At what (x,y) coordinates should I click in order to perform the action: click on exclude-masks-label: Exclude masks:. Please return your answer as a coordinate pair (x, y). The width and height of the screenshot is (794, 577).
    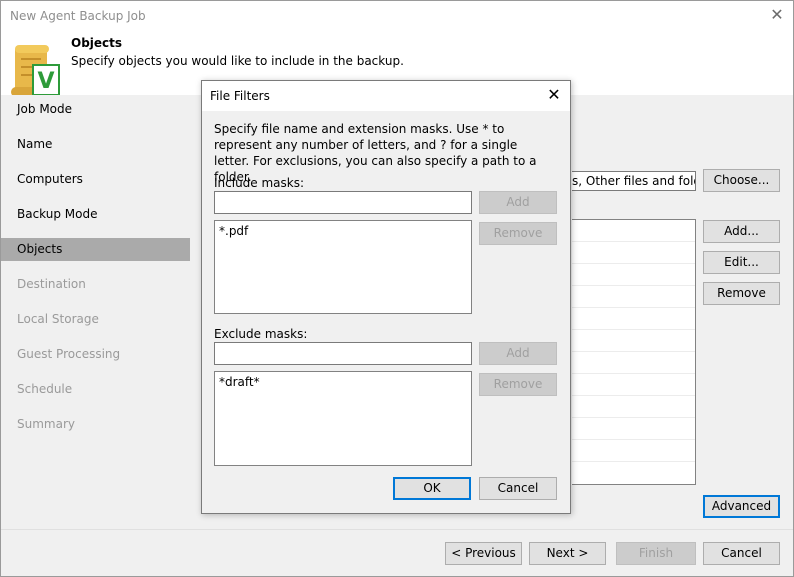
    Looking at the image, I should click on (261, 334).